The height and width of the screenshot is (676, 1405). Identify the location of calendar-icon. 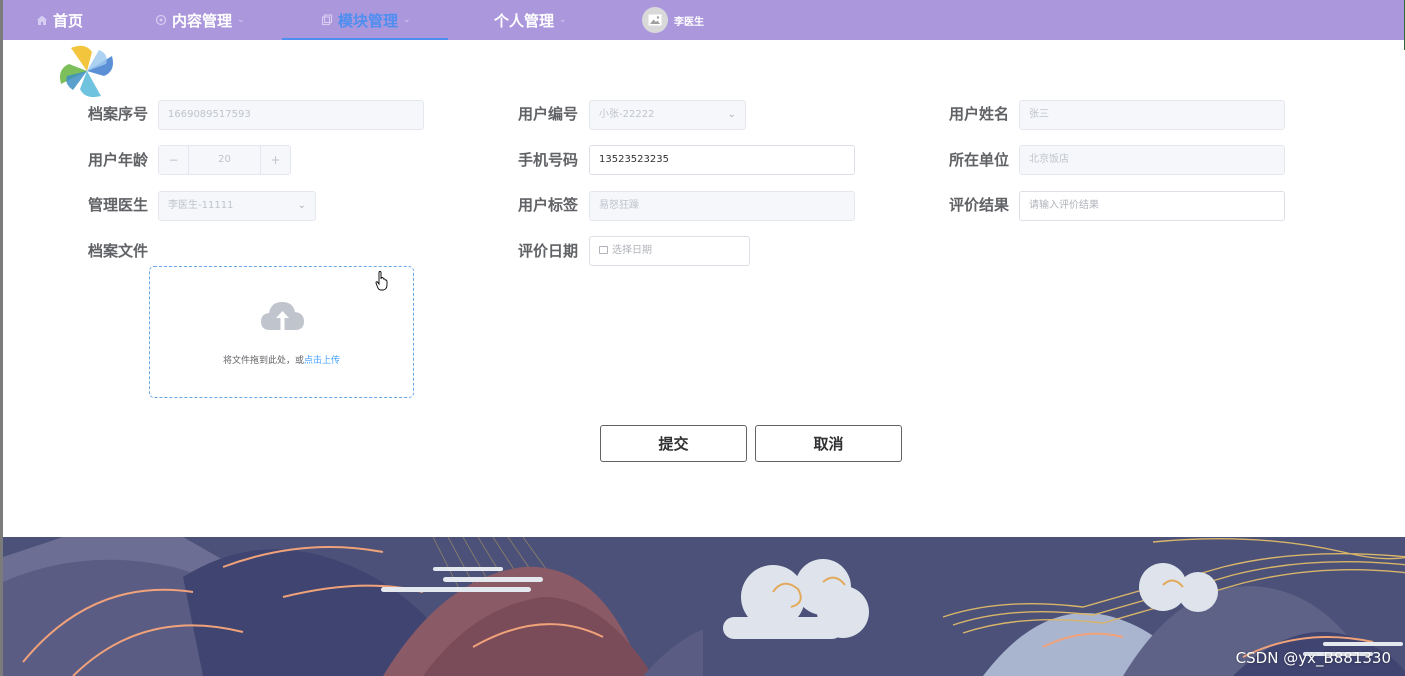
(603, 250).